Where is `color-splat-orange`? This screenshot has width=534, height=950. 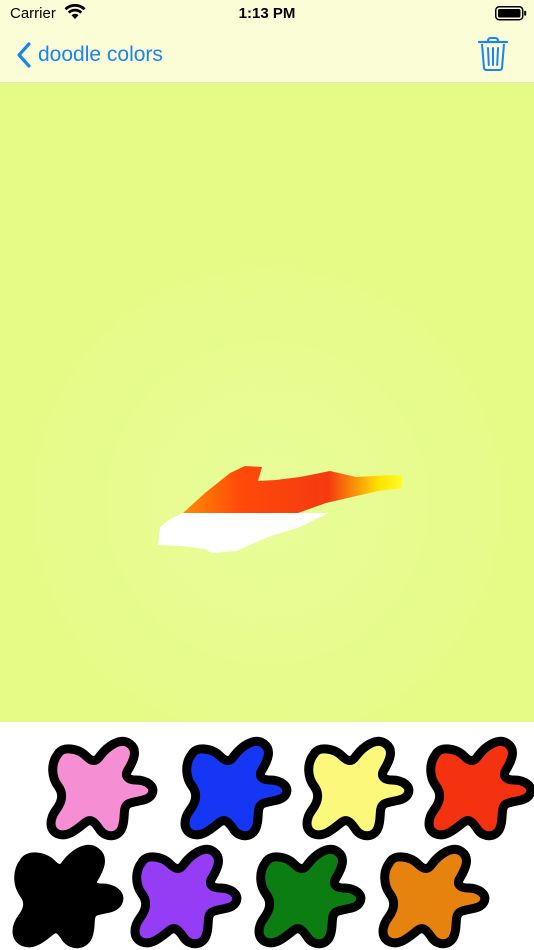
color-splat-orange is located at coordinates (432, 895).